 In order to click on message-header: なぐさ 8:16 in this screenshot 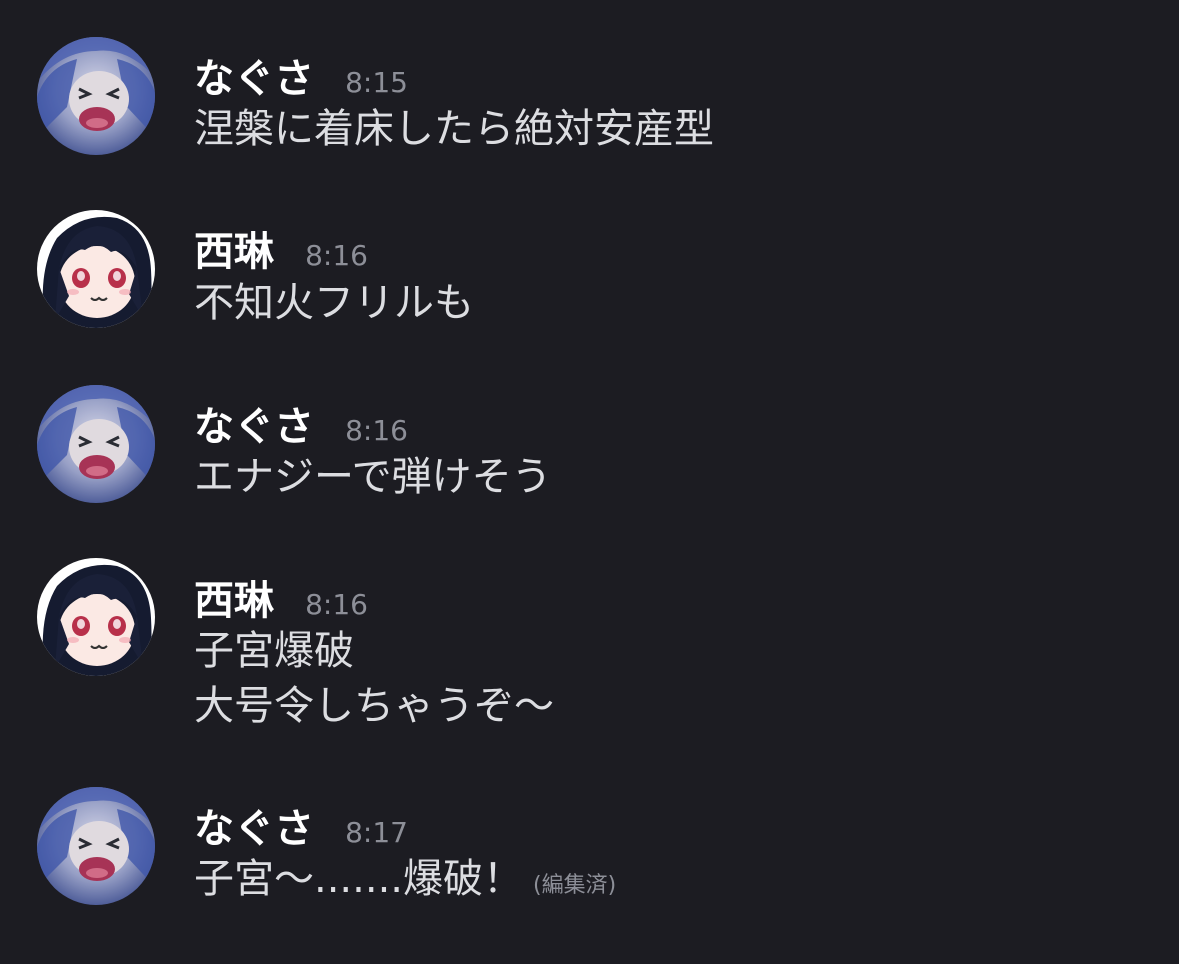, I will do `click(301, 423)`.